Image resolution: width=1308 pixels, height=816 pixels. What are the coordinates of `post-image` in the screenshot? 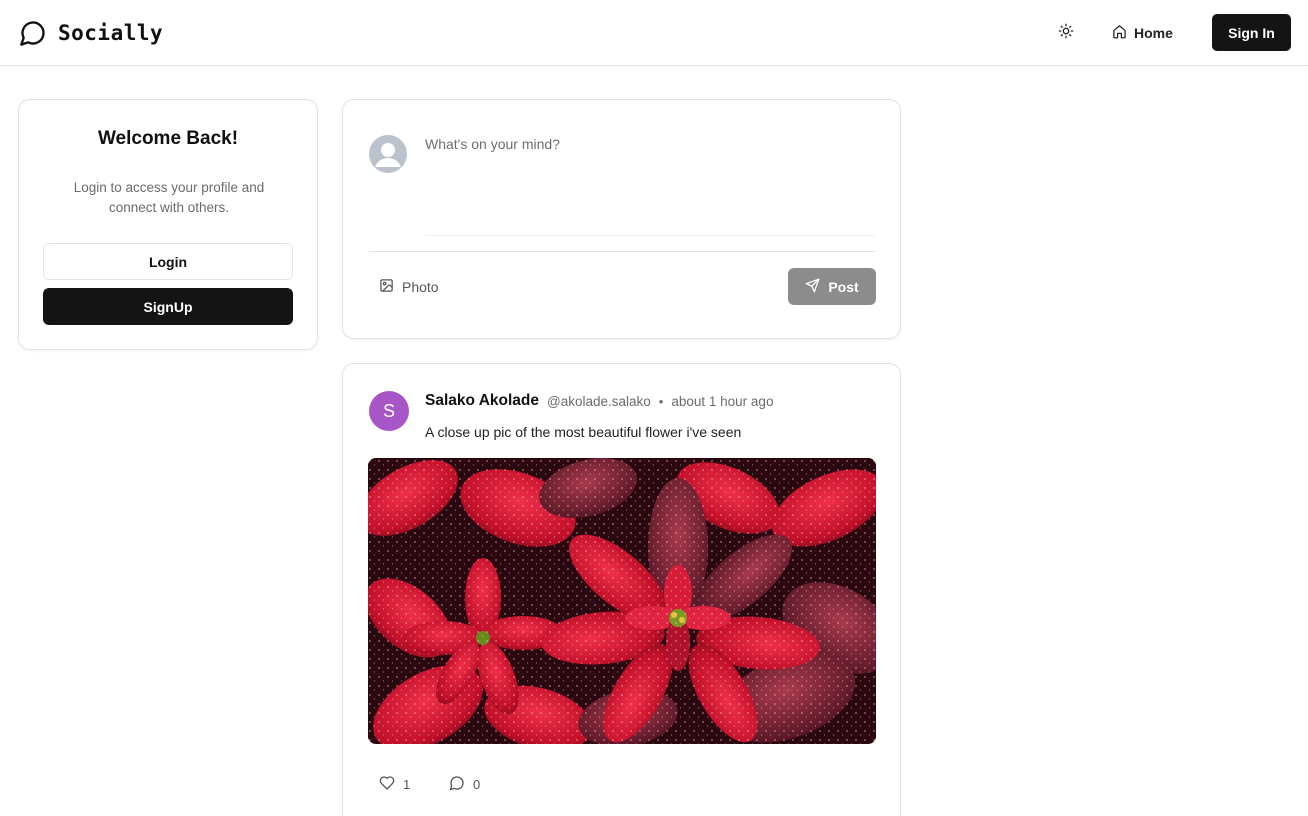 It's located at (622, 601).